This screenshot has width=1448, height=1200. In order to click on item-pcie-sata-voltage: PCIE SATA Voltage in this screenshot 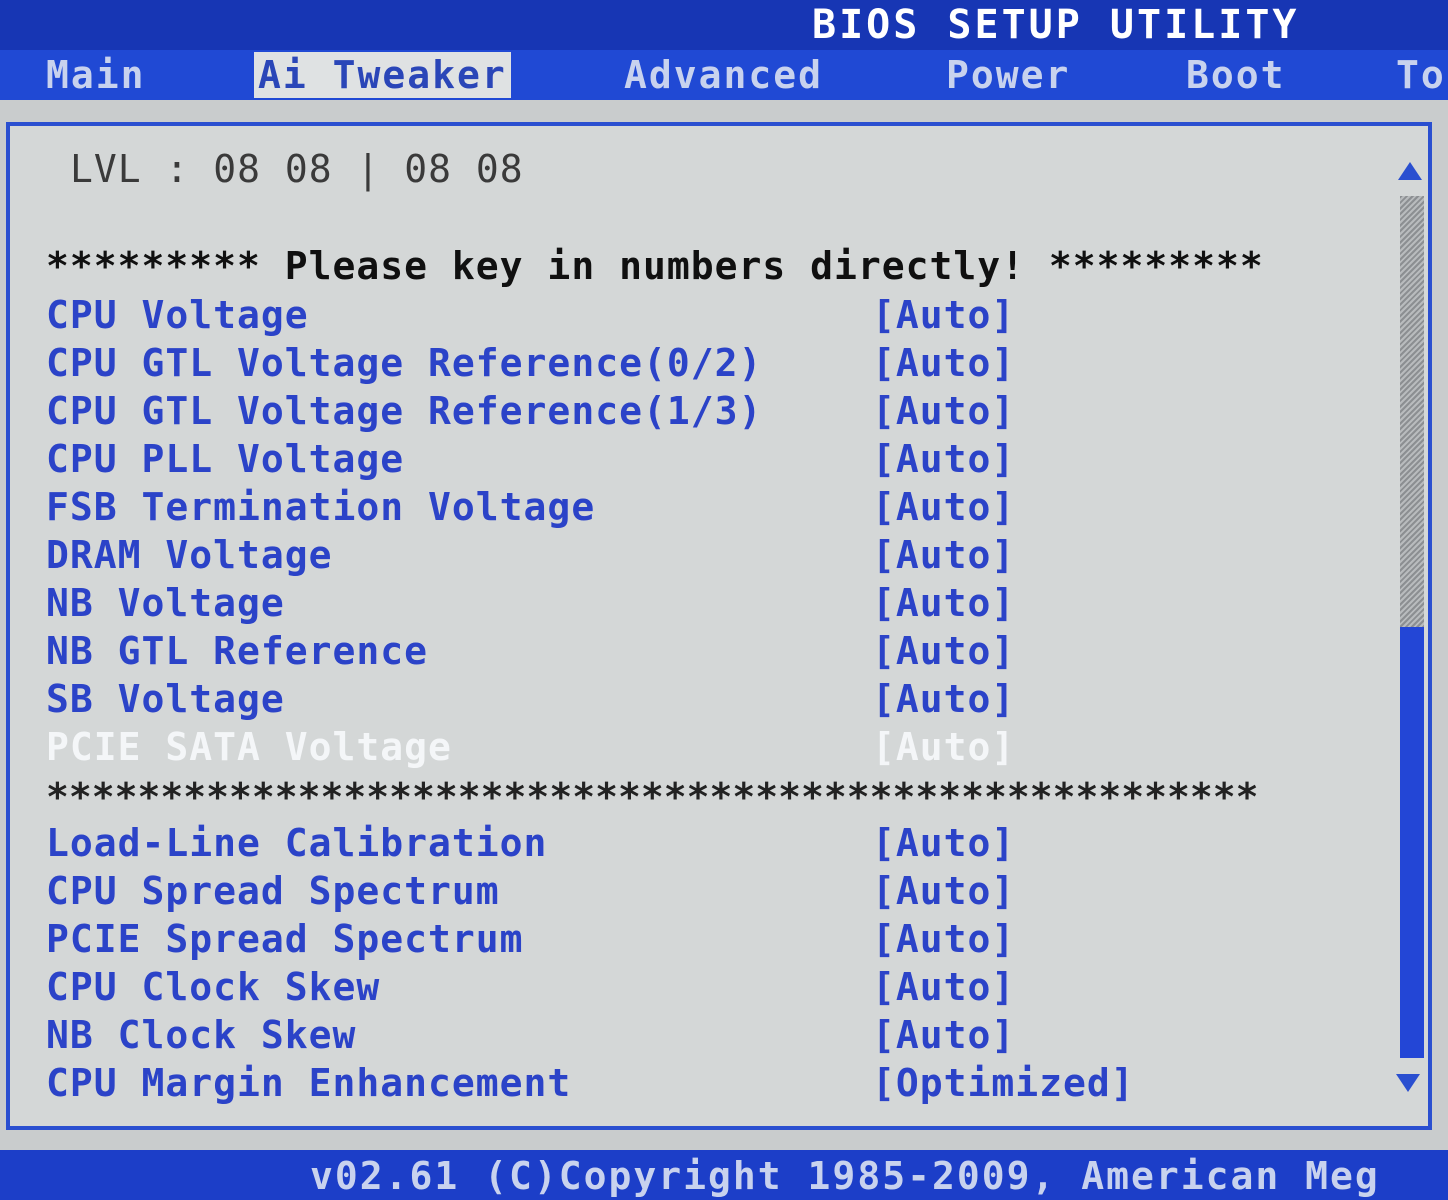, I will do `click(249, 747)`.